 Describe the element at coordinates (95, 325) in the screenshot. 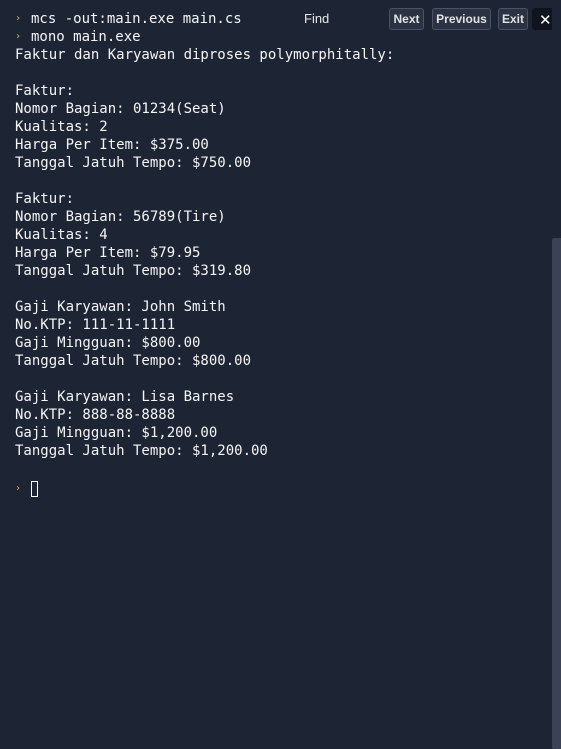

I see `output-line: No.KTP: 111-11-1111` at that location.